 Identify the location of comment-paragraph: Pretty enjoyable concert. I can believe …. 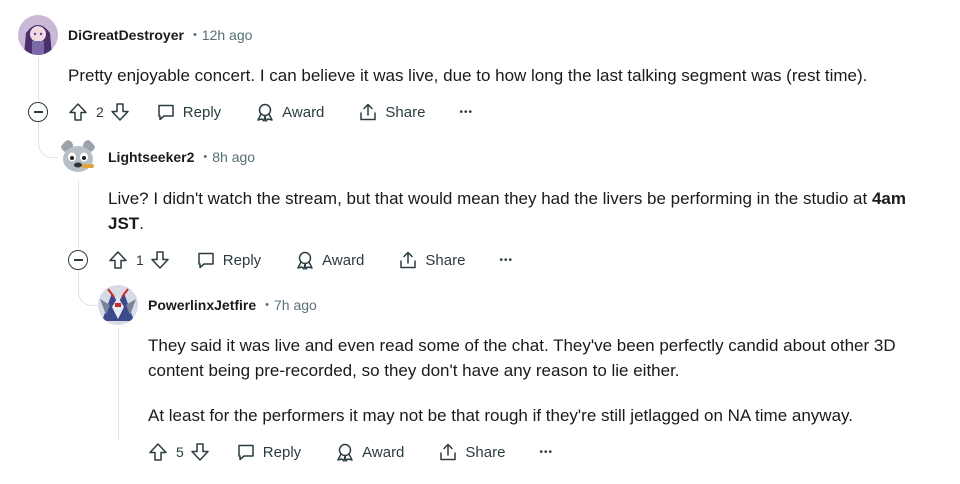
(468, 75).